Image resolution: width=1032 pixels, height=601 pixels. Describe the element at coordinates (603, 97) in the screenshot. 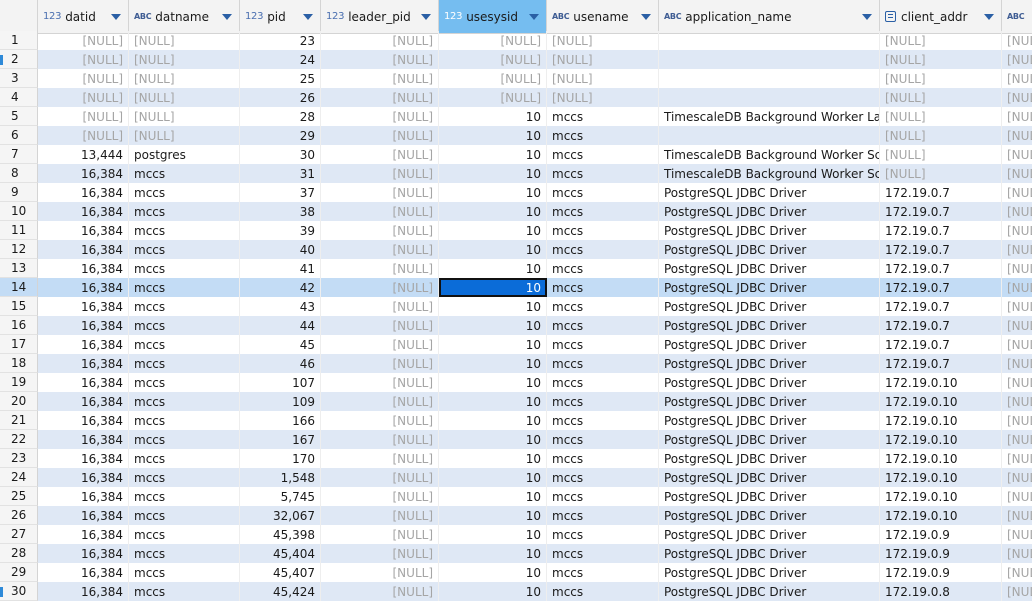

I see `cell-usename: [NULL]` at that location.